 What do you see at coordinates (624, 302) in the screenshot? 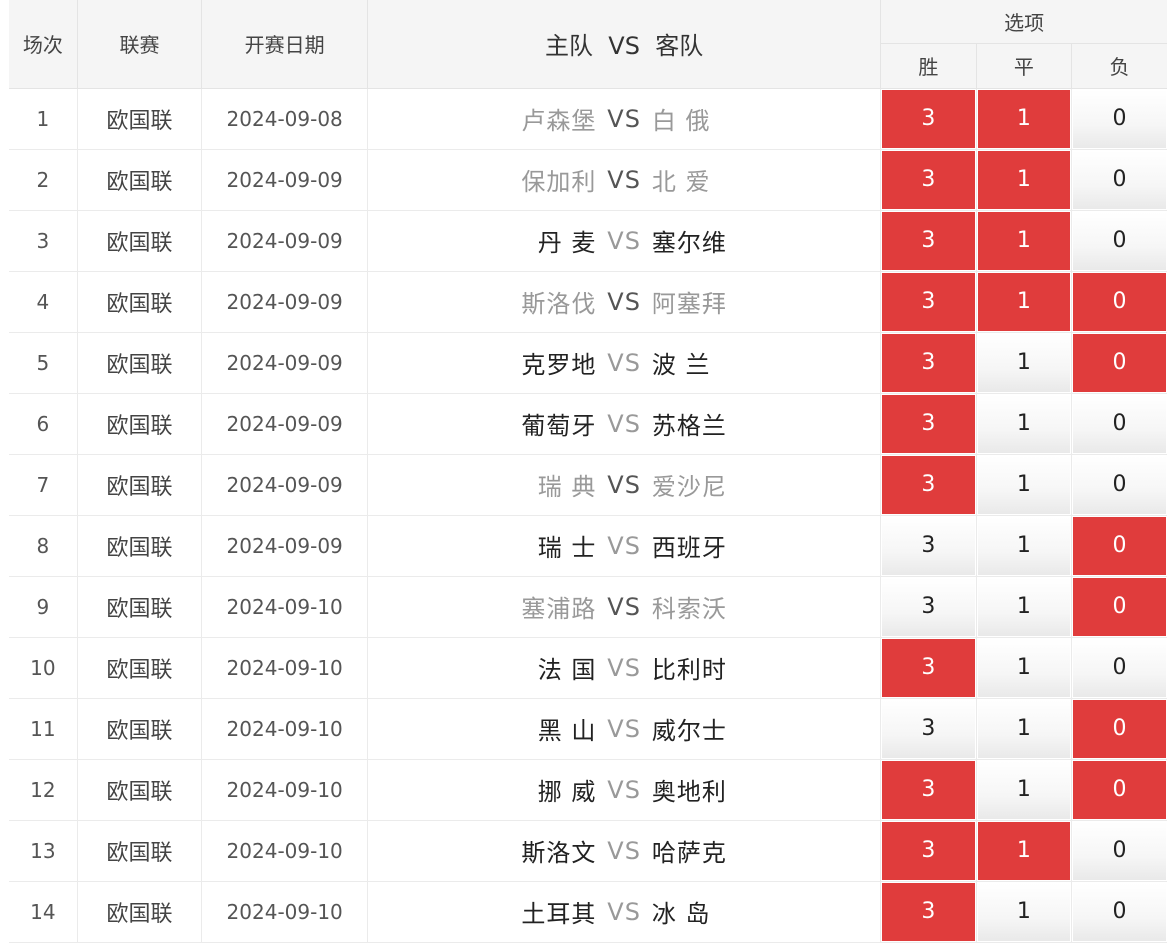
I see `row-match: 斯洛伐 VS 阿塞拜` at bounding box center [624, 302].